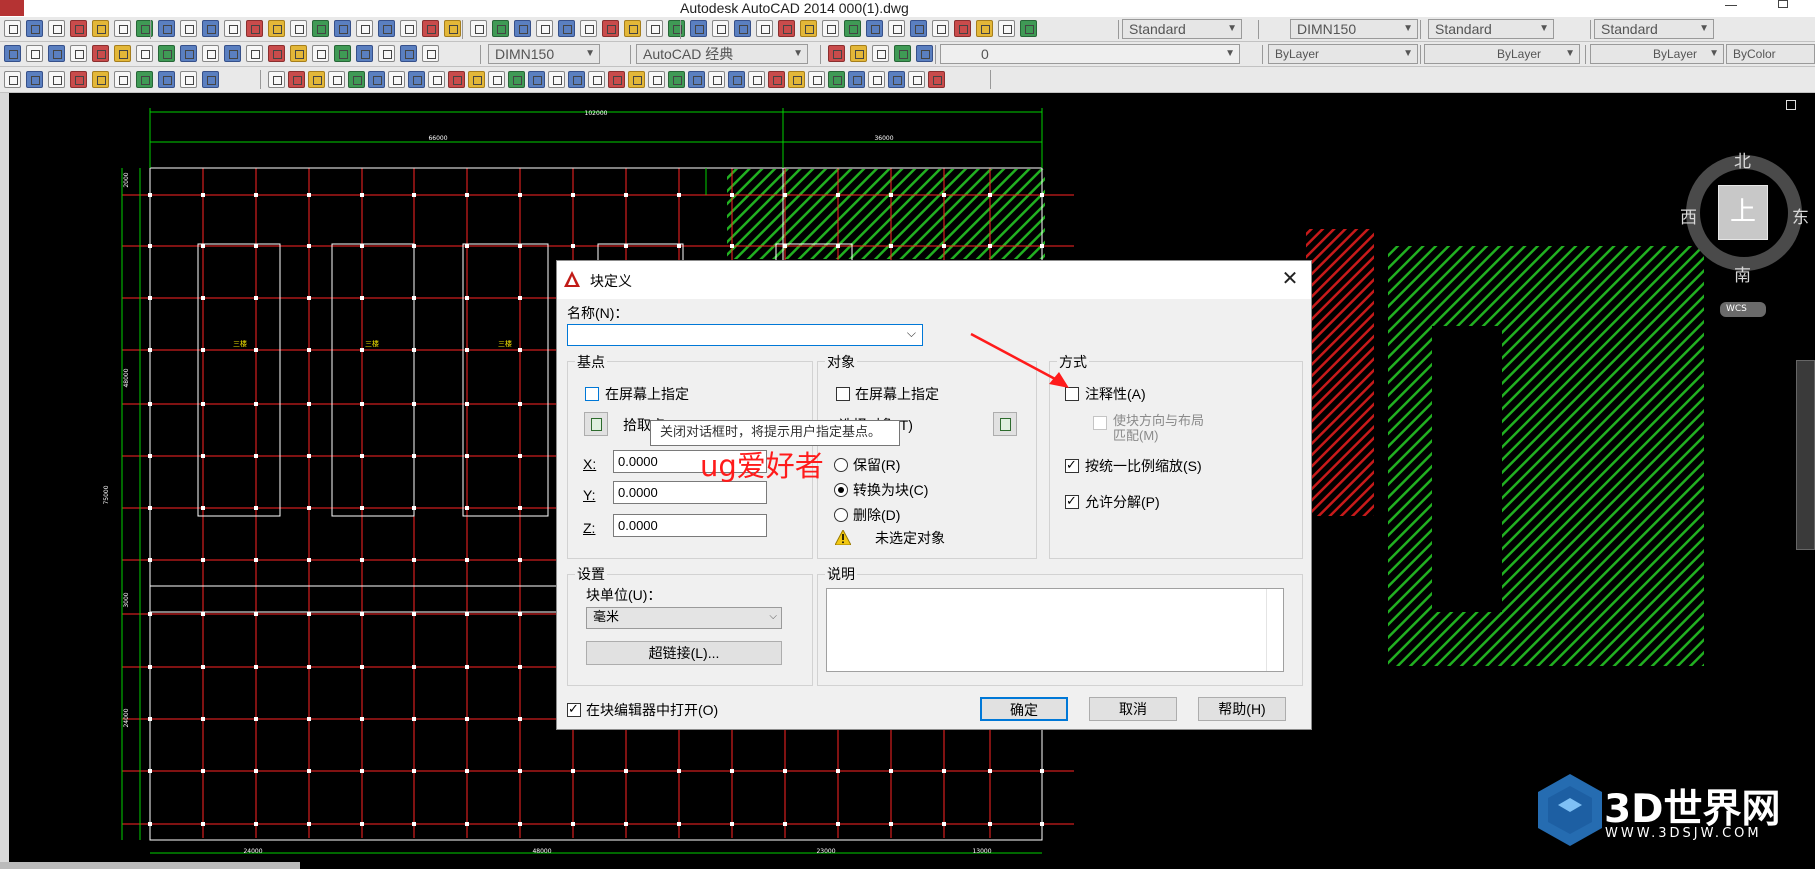 The image size is (1815, 869). Describe the element at coordinates (574, 709) in the screenshot. I see `open-in-block-editor-checkbox` at that location.